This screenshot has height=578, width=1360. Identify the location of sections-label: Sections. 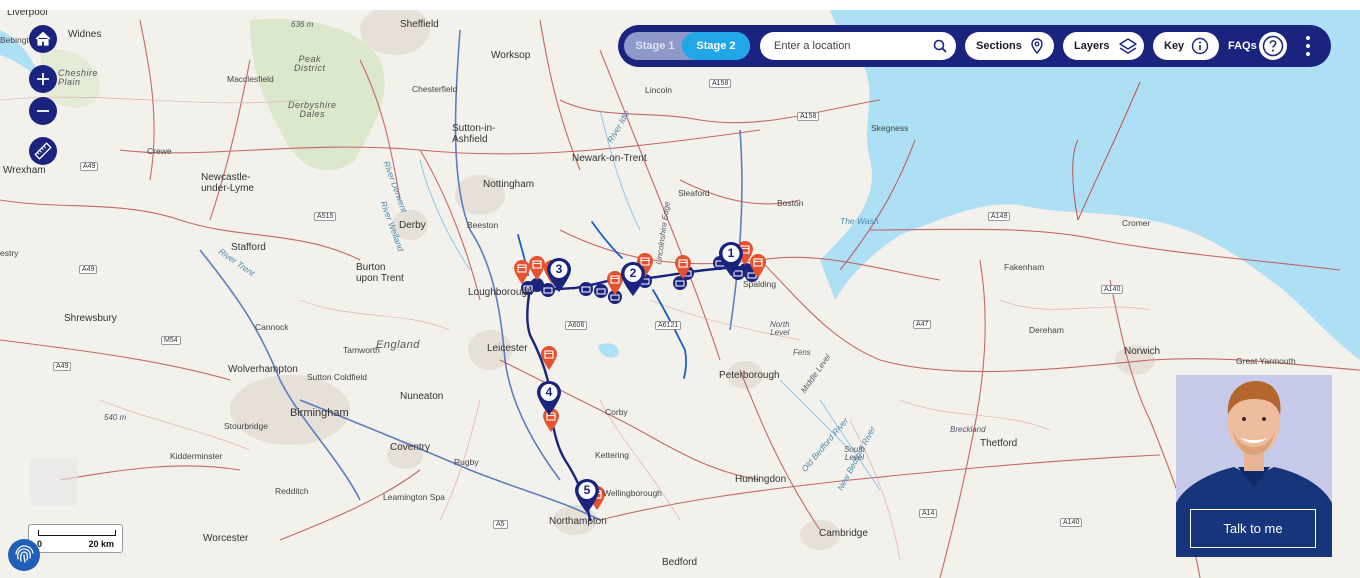
(999, 46).